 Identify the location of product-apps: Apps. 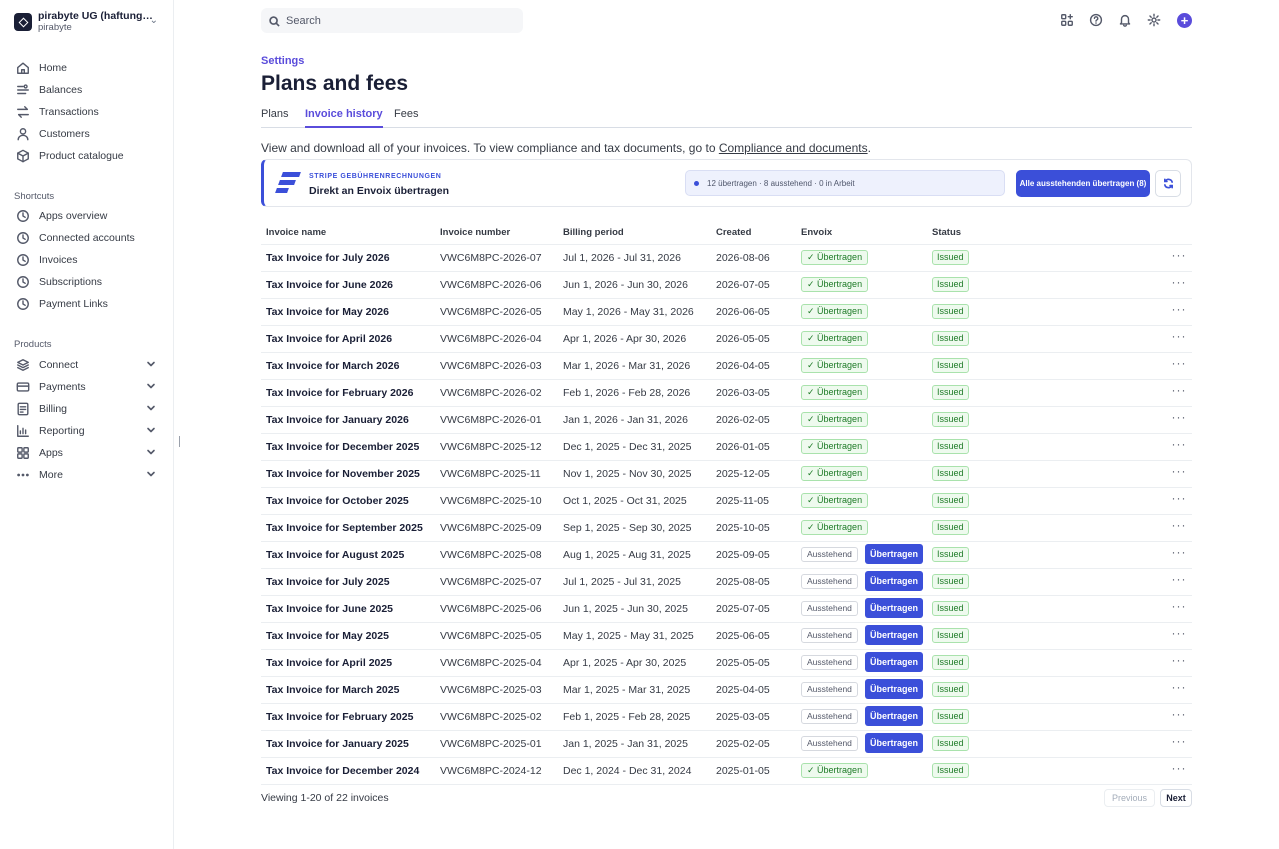
(89, 453).